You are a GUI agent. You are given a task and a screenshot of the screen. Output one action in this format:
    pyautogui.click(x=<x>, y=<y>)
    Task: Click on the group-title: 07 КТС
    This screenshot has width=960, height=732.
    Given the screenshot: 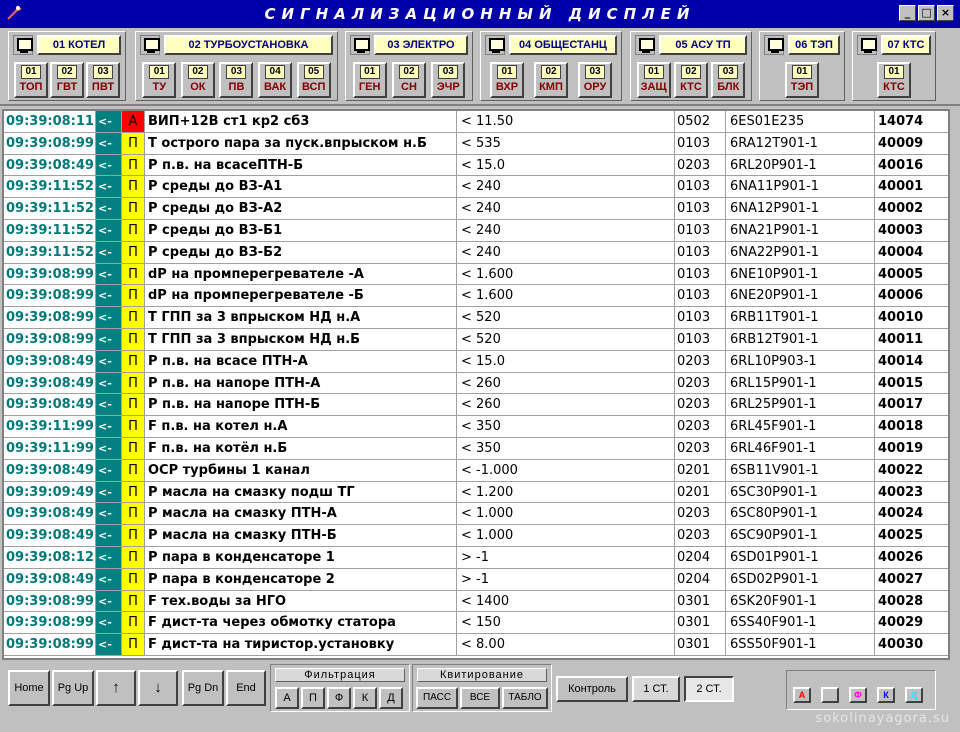 What is the action you would take?
    pyautogui.click(x=906, y=45)
    